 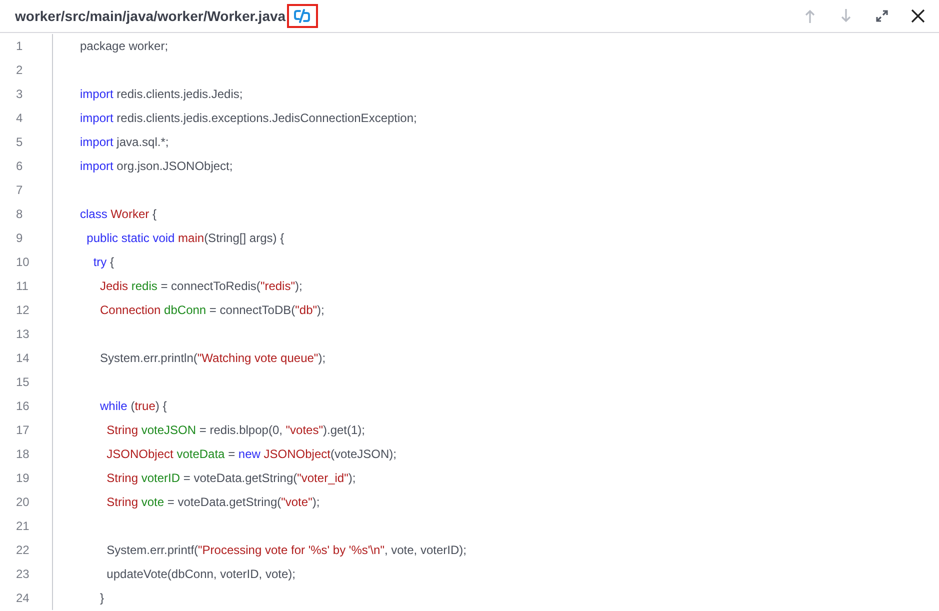 What do you see at coordinates (235, 430) in the screenshot?
I see `code-line: String voteJSON = redis.blpop(0, "votes").get(1);` at bounding box center [235, 430].